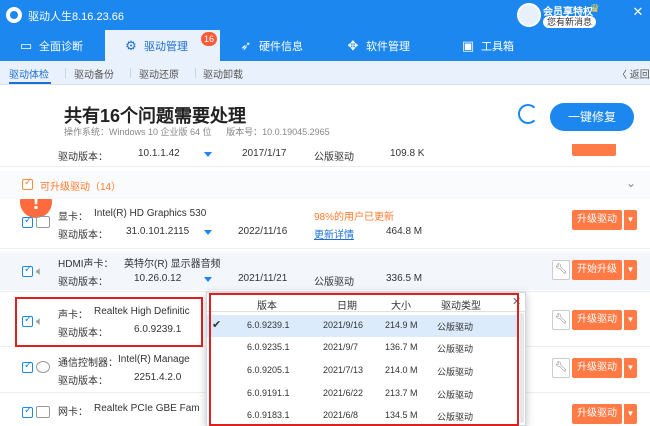 Image resolution: width=650 pixels, height=426 pixels. I want to click on active-subtab-underline, so click(30, 83).